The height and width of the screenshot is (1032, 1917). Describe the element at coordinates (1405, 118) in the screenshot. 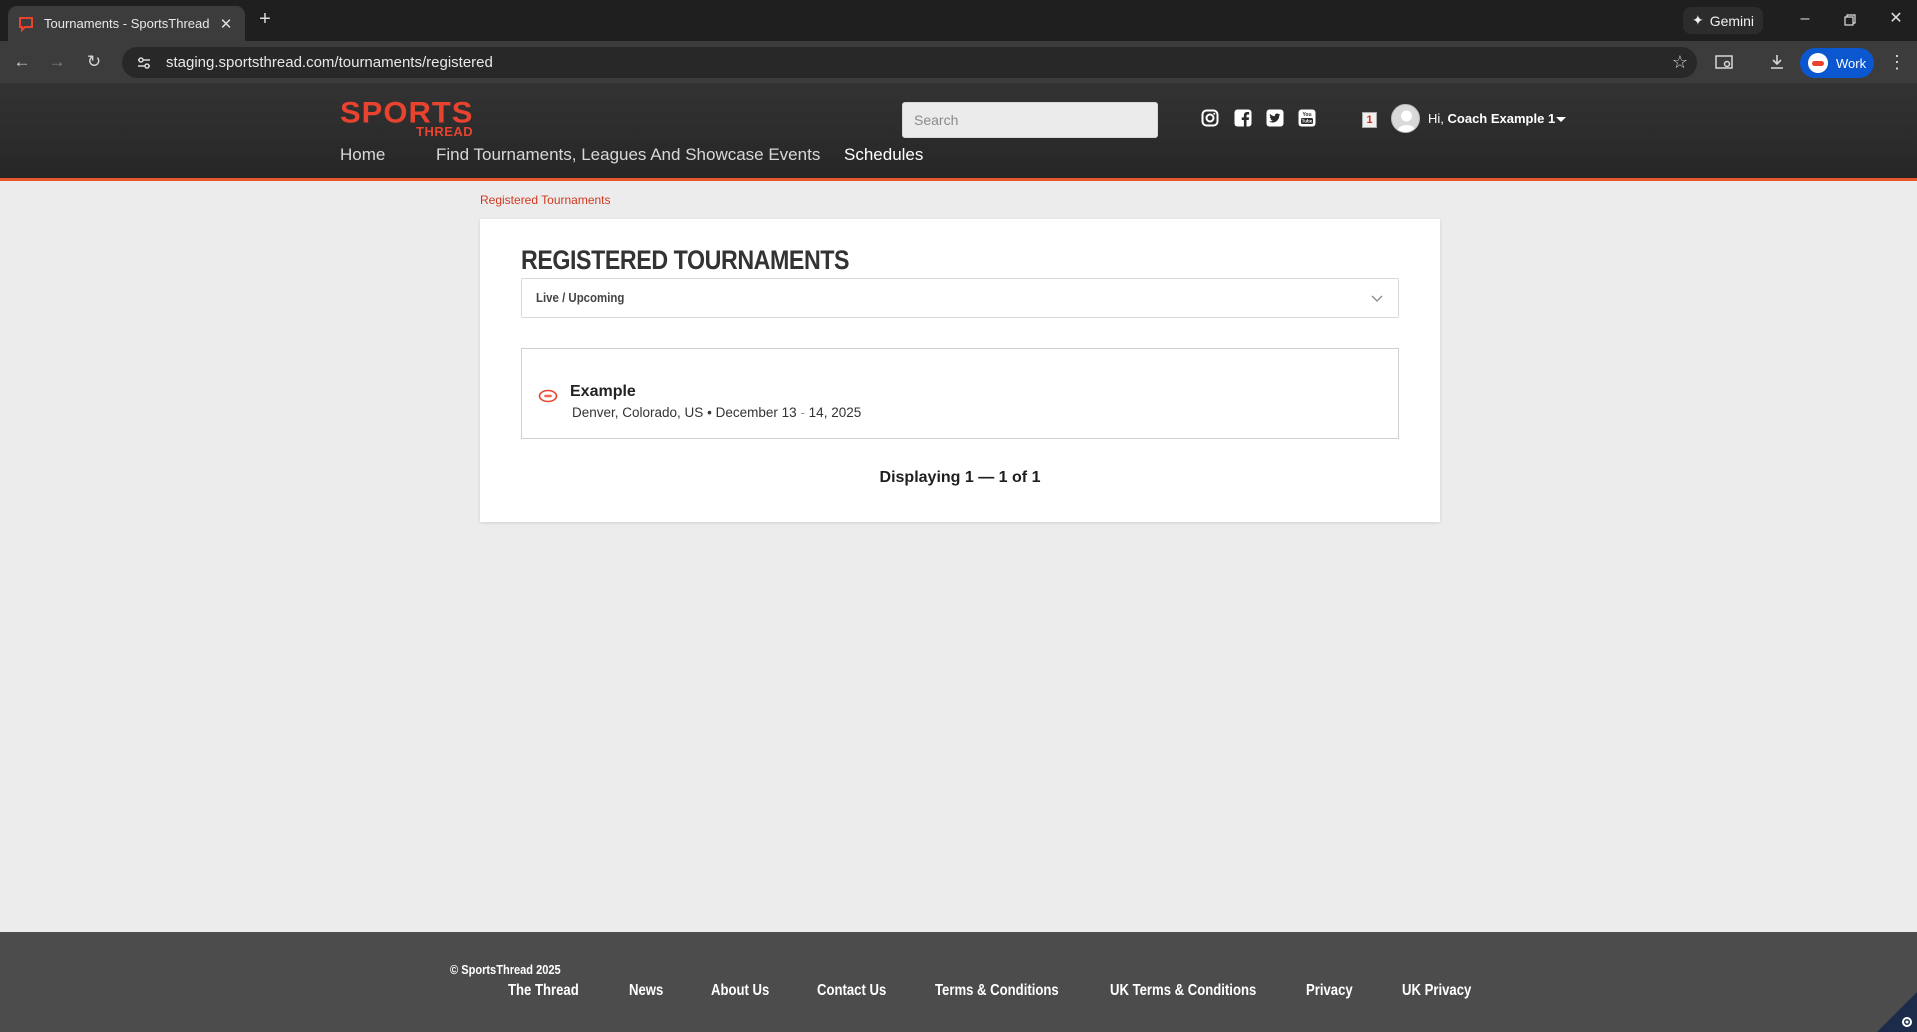

I see `user-avatar` at that location.